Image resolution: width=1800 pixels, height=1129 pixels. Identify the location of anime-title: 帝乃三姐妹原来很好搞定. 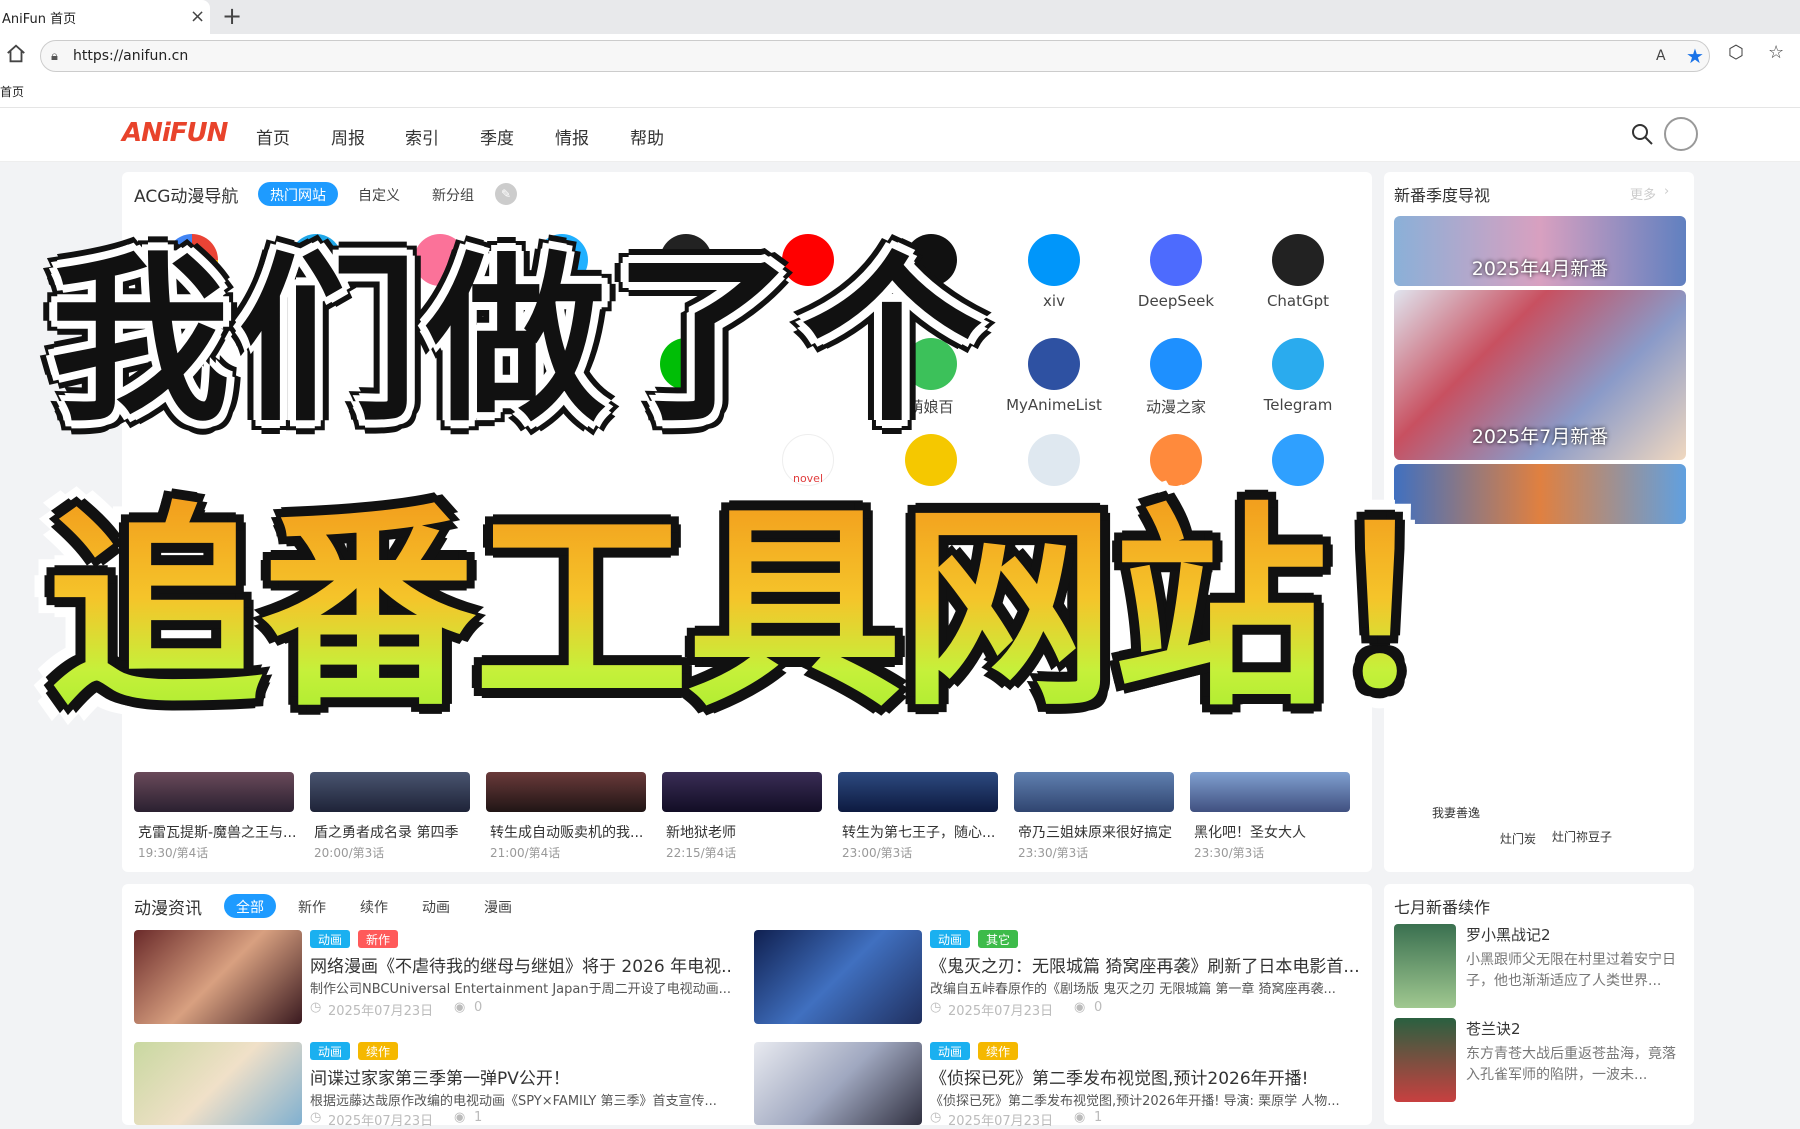
(1103, 832).